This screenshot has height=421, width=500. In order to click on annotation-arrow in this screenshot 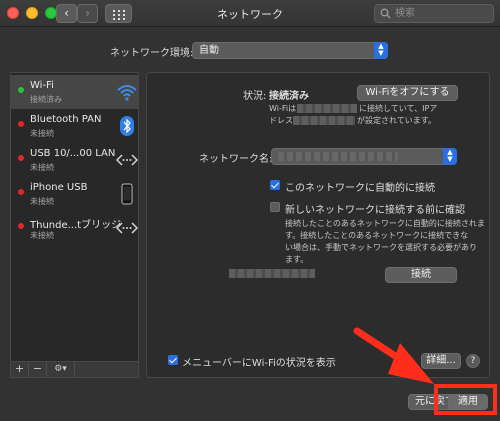, I will do `click(393, 355)`.